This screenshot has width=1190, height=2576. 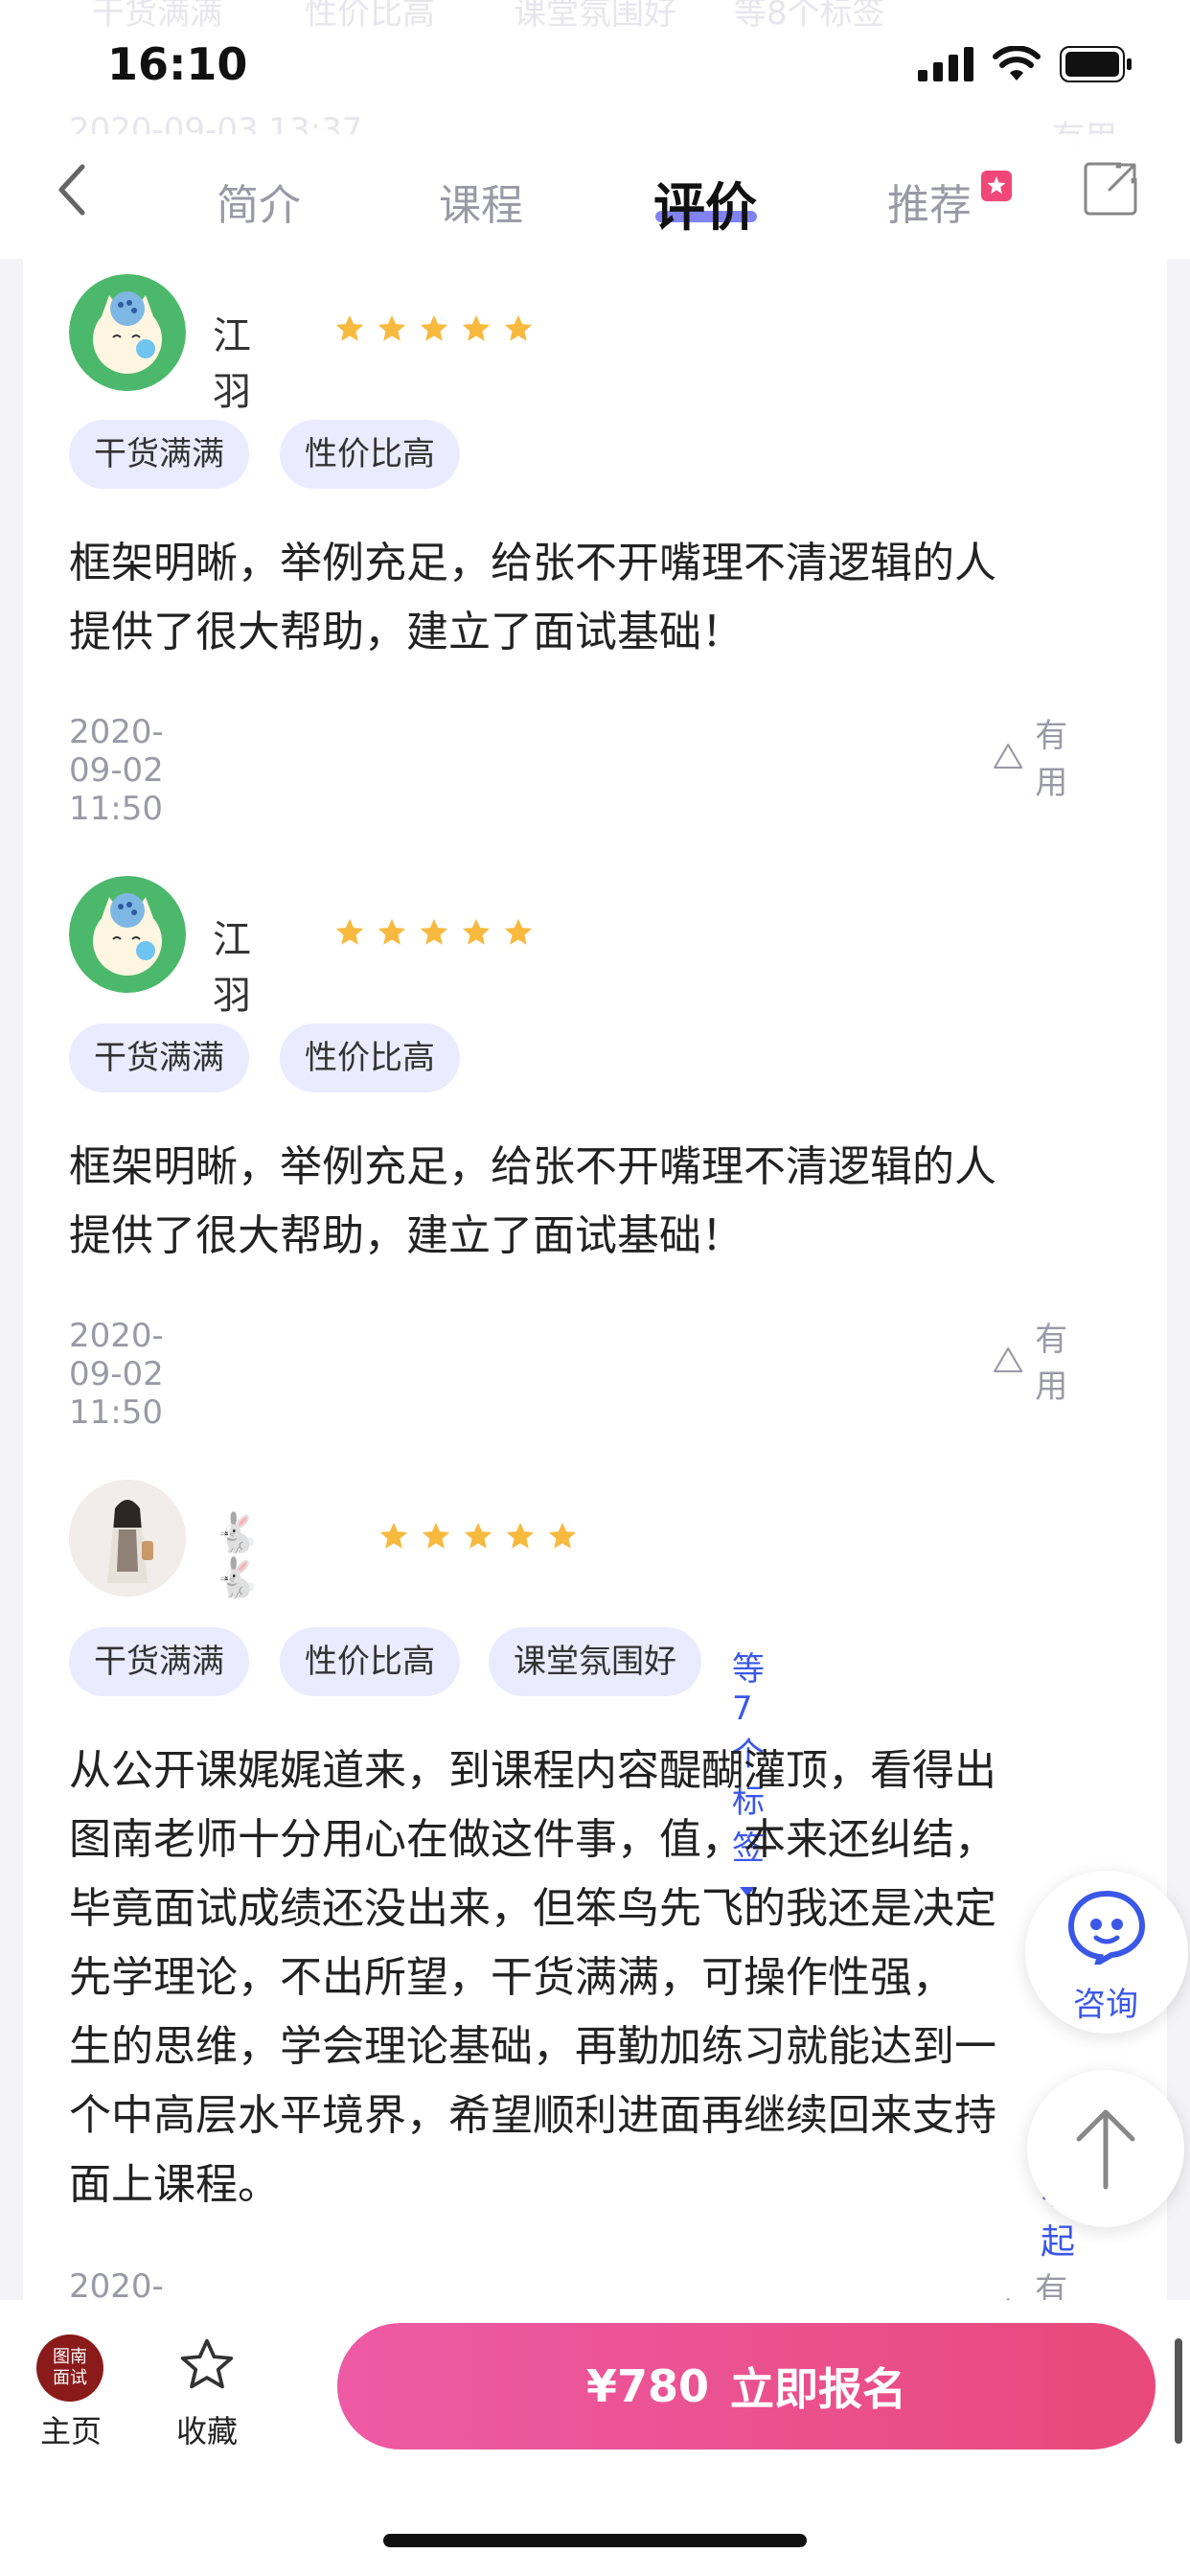 What do you see at coordinates (595, 16) in the screenshot?
I see `ghost-tag: 课堂氛围好` at bounding box center [595, 16].